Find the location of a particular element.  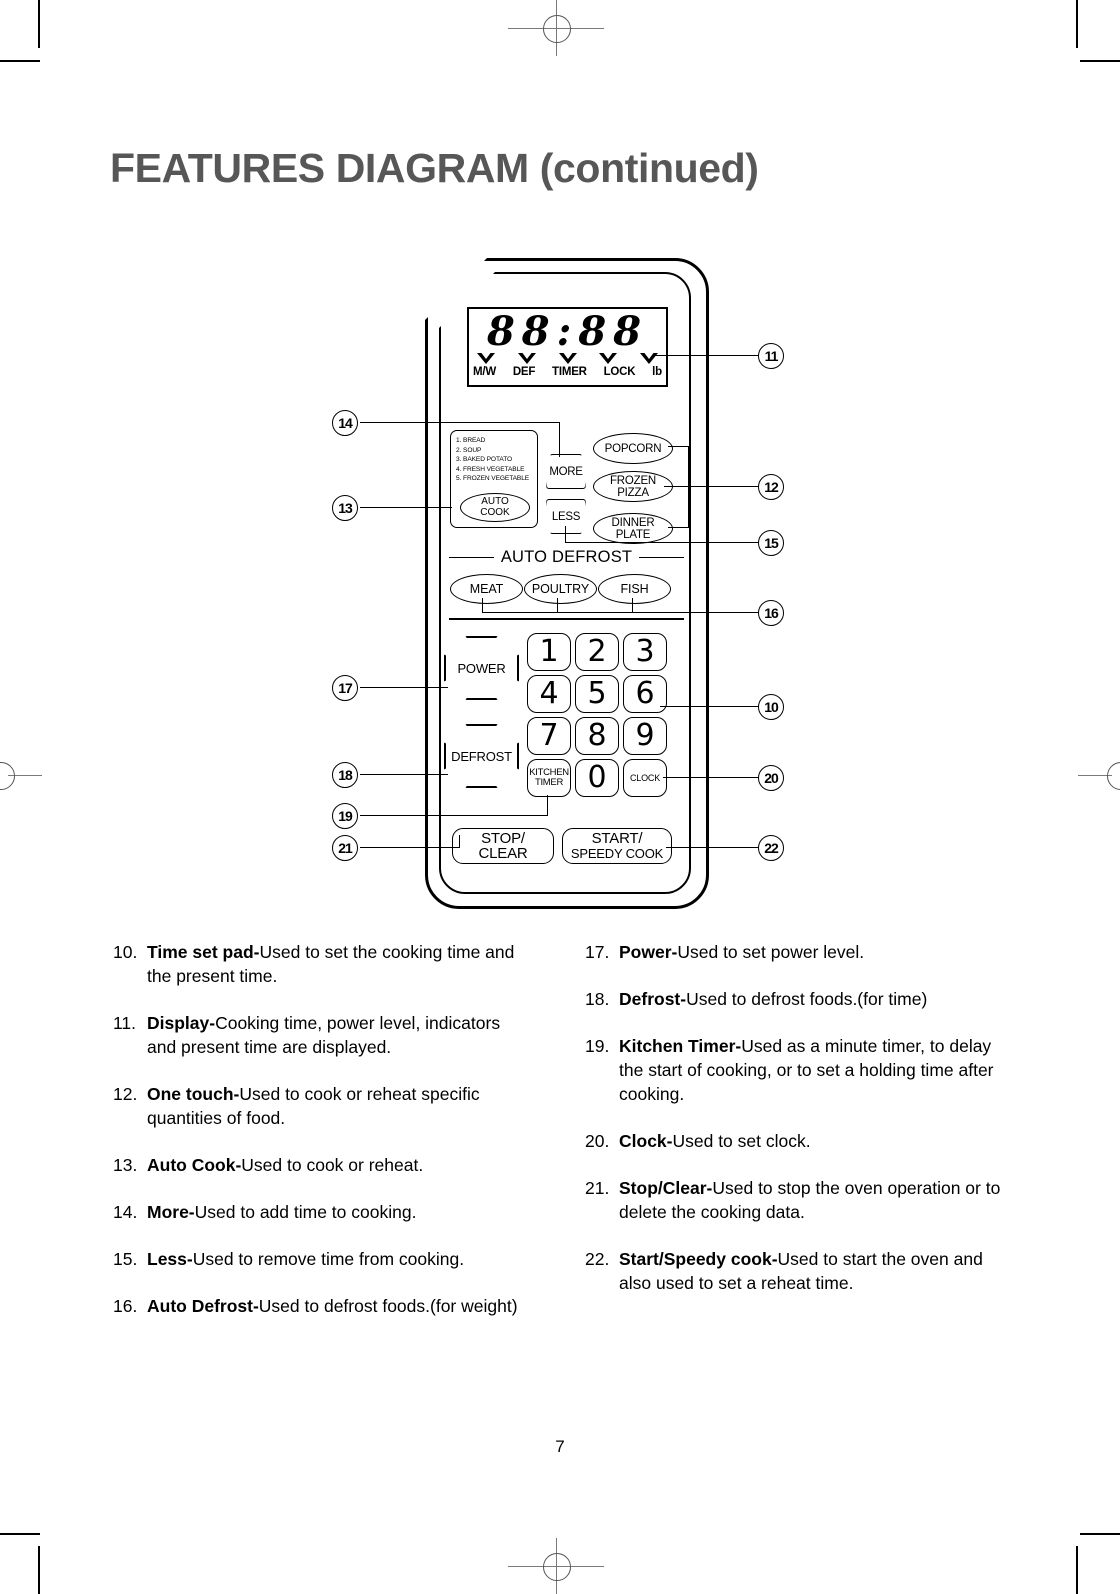

dinner-plate-button: DINNER PLATE is located at coordinates (633, 528).